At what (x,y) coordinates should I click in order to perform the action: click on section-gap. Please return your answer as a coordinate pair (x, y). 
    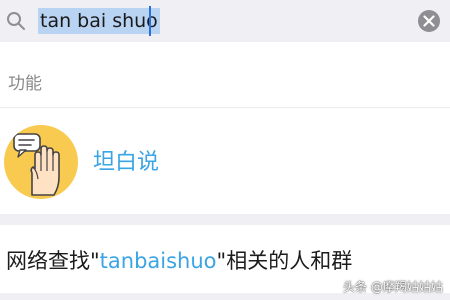
    Looking at the image, I should click on (225, 219).